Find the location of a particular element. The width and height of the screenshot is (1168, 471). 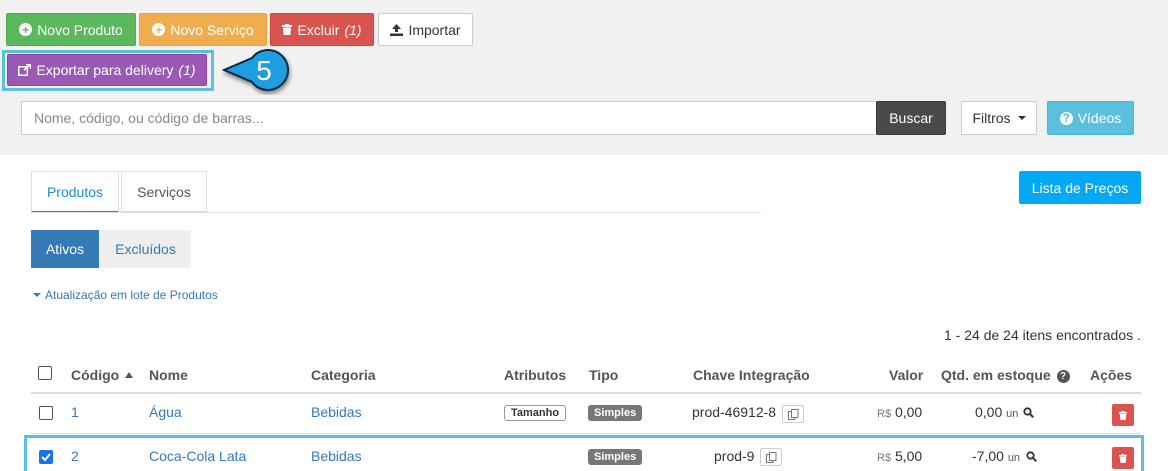

row-valor: R$ 0,00 is located at coordinates (899, 412).